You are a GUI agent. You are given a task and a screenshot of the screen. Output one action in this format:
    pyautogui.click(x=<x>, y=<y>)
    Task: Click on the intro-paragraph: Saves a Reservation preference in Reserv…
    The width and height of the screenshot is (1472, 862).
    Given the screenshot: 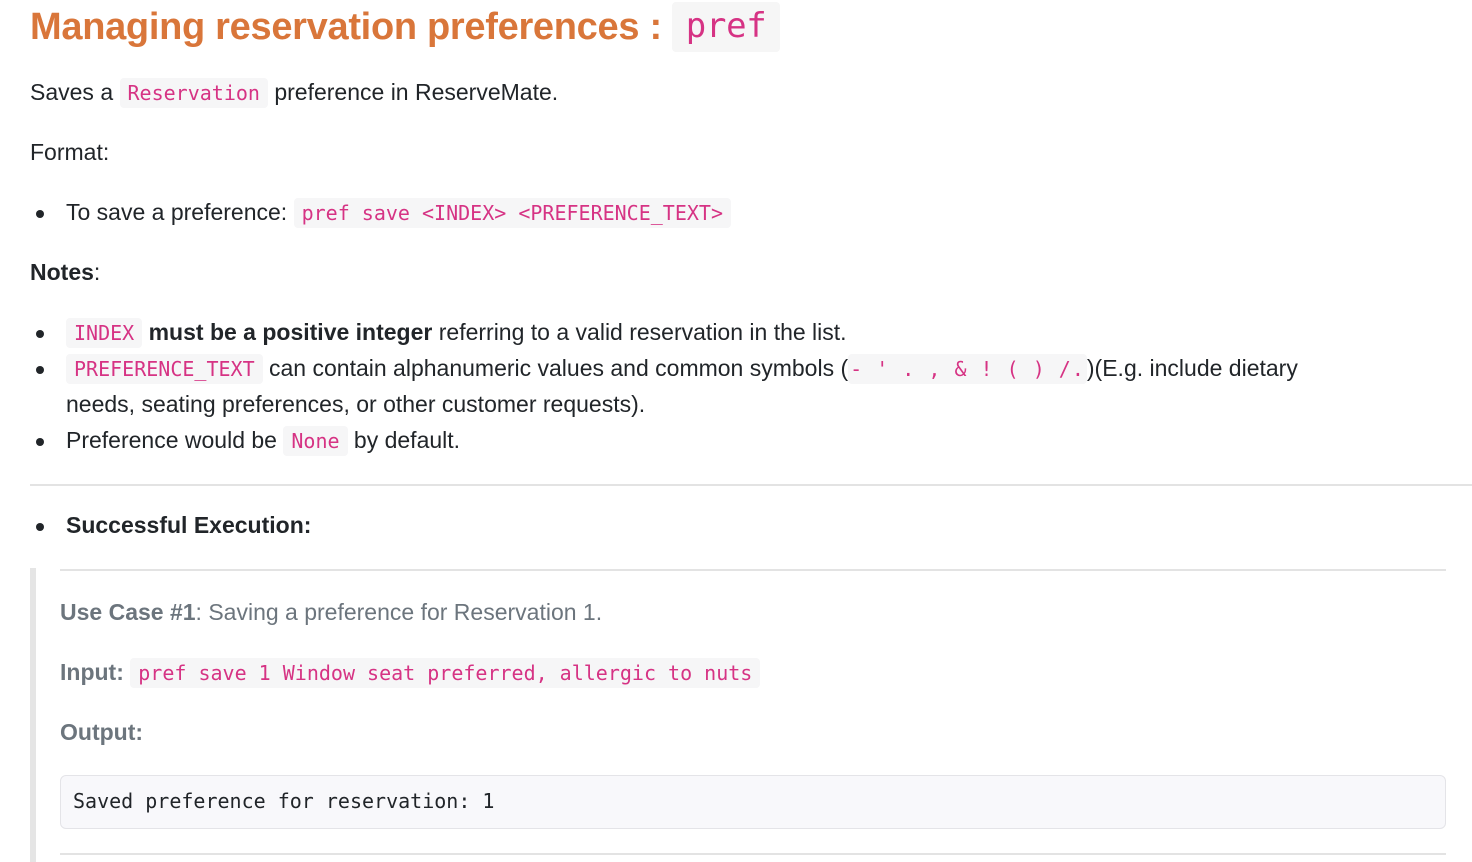 What is the action you would take?
    pyautogui.click(x=294, y=92)
    